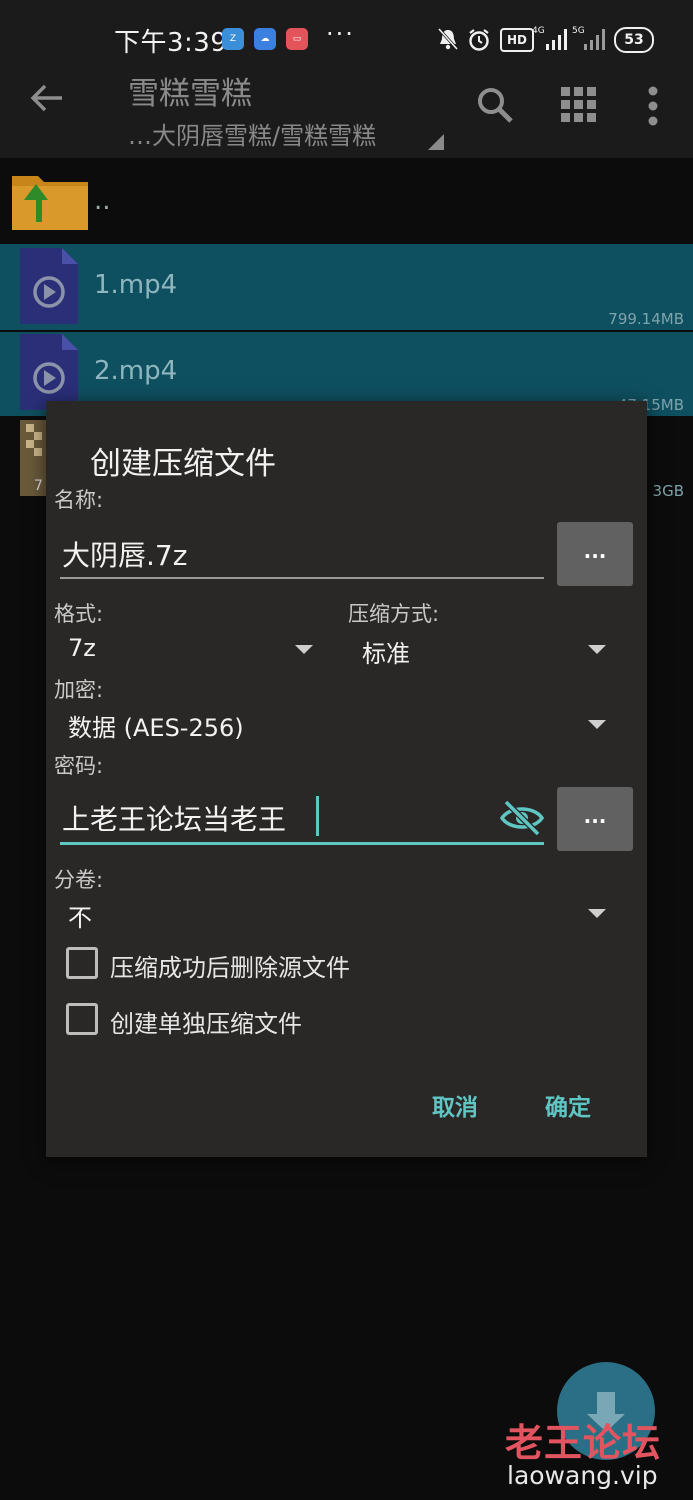  I want to click on folder-path: …大阴唇雪糕/雪糕雪糕, so click(252, 133).